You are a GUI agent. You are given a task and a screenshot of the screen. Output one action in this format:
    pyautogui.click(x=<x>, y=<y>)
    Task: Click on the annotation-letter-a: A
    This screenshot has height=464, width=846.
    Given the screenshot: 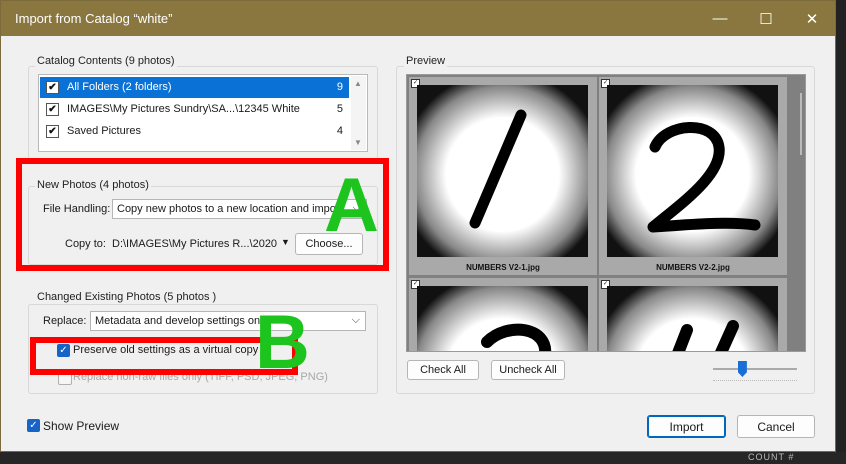 What is the action you would take?
    pyautogui.click(x=351, y=205)
    